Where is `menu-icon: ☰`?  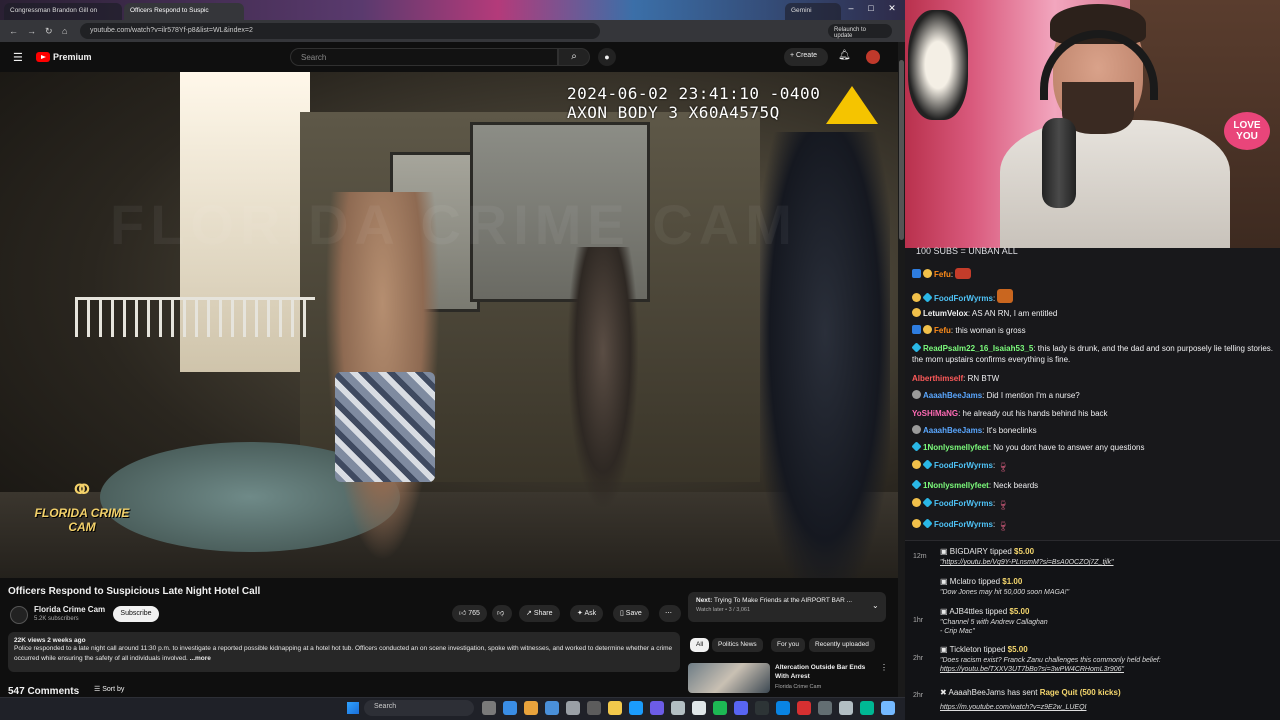
menu-icon: ☰ is located at coordinates (18, 57).